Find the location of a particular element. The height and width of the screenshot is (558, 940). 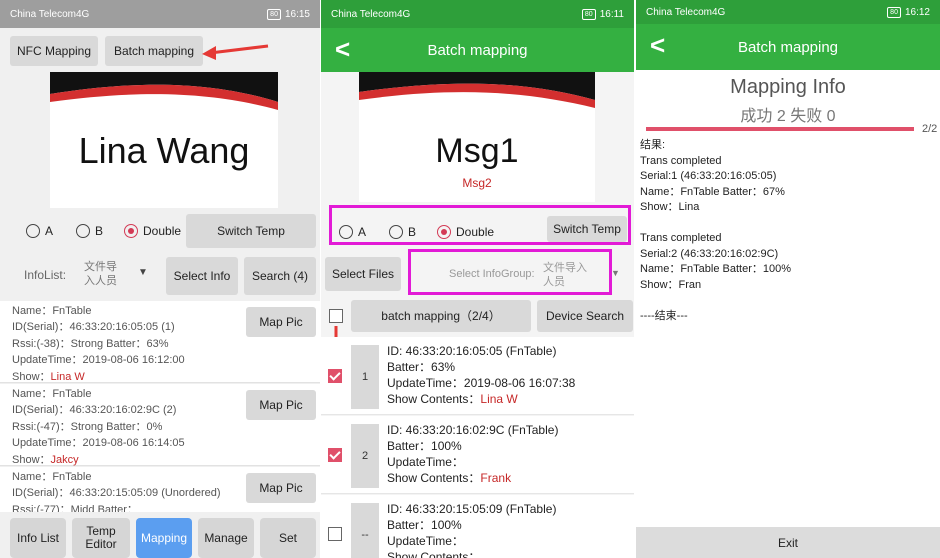

bottom-nav: Info List Temp Editor Mapping Manage Set is located at coordinates (160, 535).